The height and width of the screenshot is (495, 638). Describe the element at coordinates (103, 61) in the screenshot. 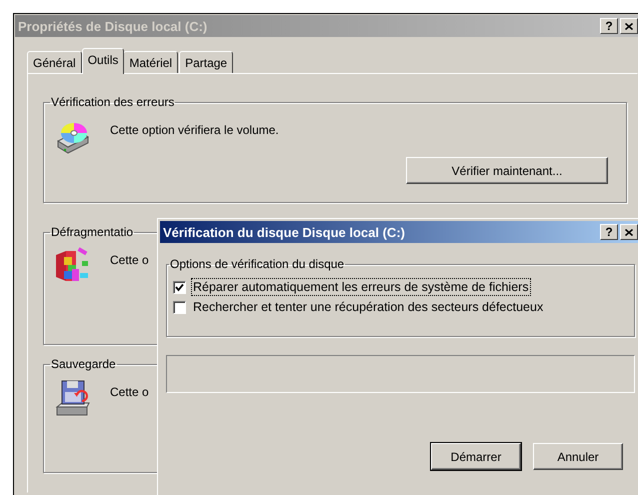

I see `tab: Outils` at that location.